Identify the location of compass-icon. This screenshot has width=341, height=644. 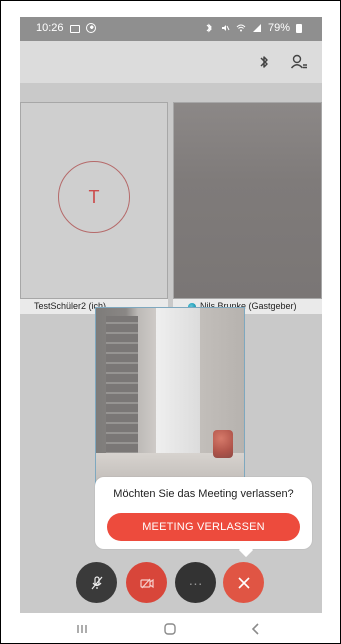
(90, 28).